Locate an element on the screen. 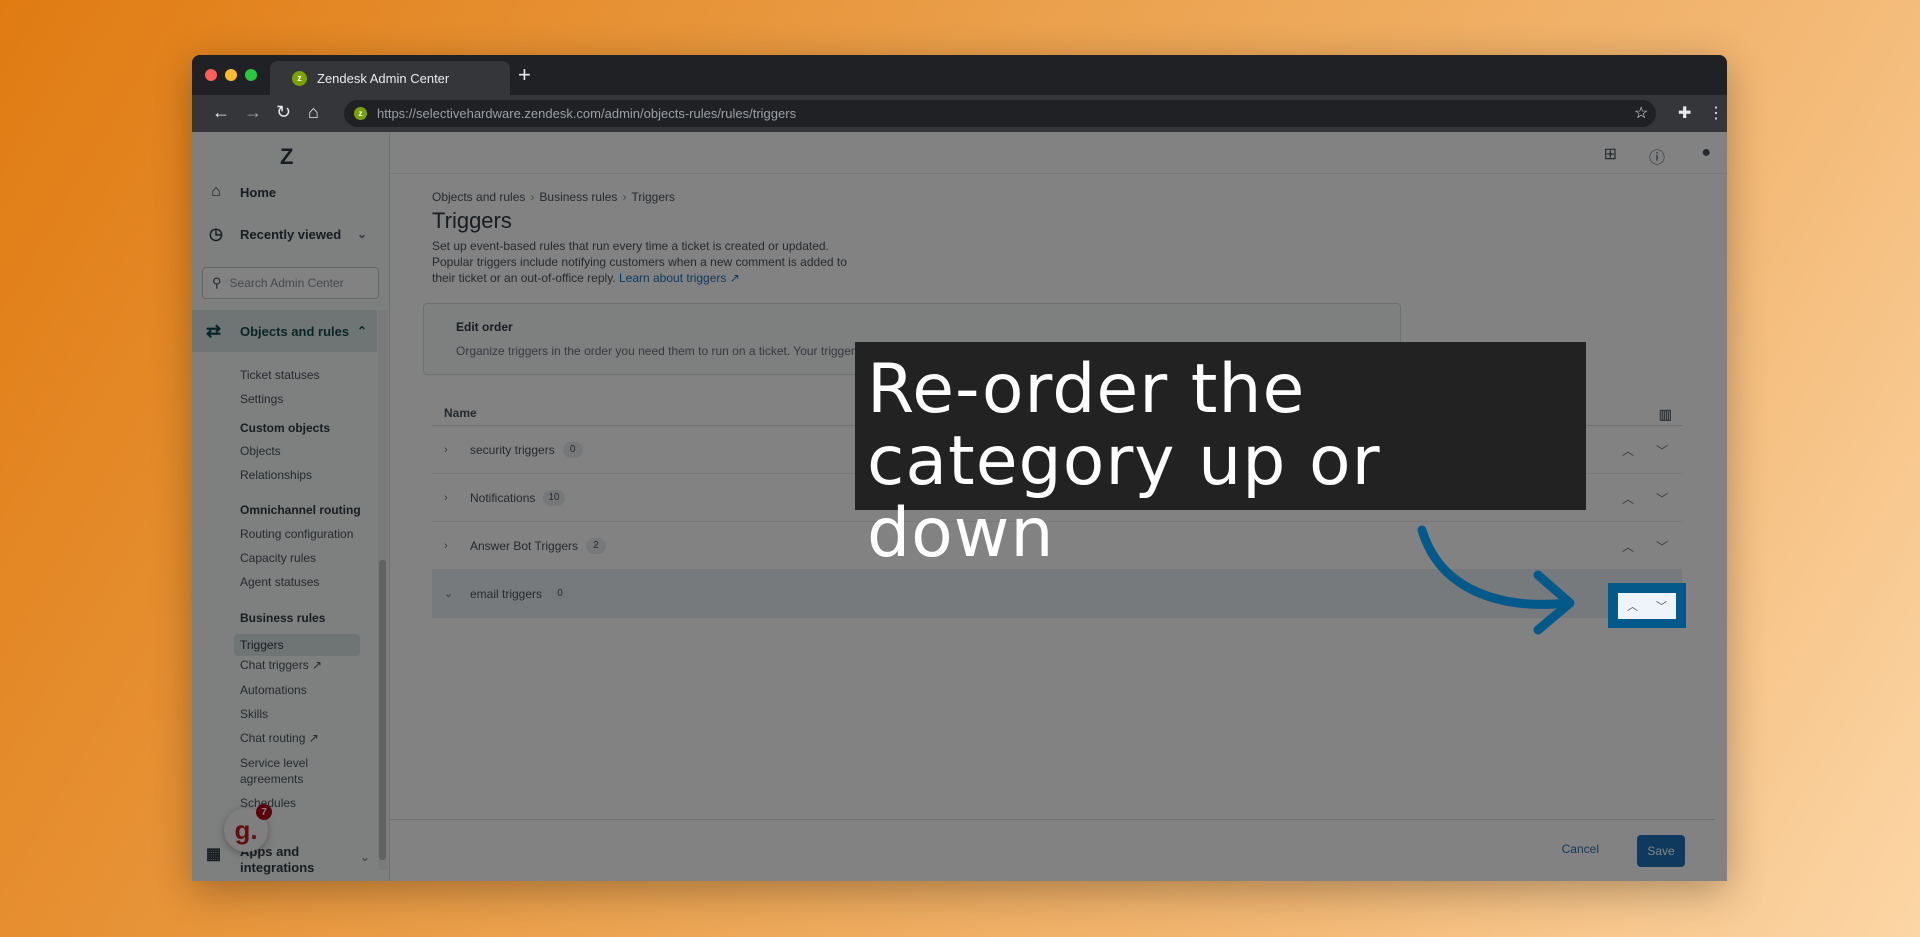  widget-logo: g. is located at coordinates (246, 829).